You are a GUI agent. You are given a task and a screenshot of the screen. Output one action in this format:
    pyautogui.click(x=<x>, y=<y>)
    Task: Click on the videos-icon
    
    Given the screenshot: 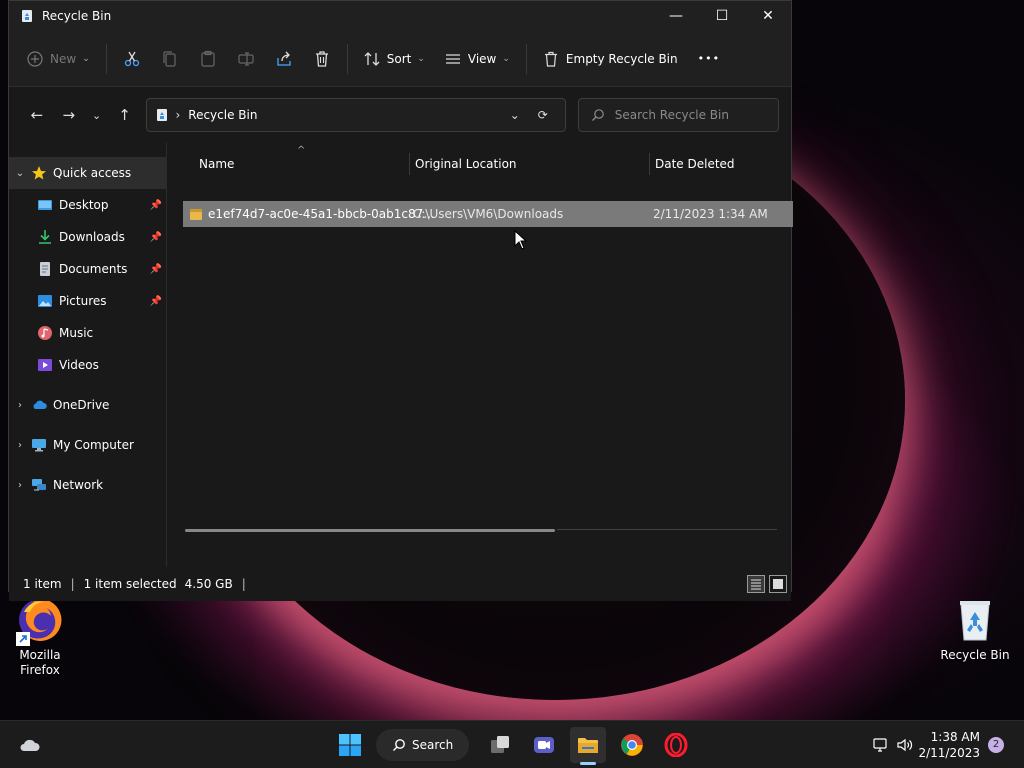 What is the action you would take?
    pyautogui.click(x=45, y=365)
    